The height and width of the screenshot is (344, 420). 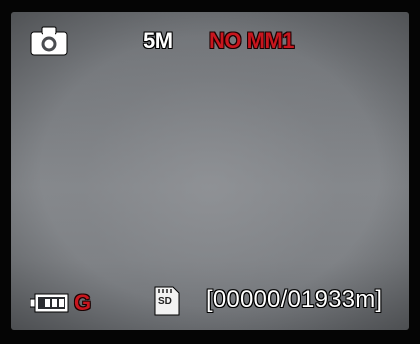 I want to click on resolution-indicator: 5M, so click(x=158, y=40).